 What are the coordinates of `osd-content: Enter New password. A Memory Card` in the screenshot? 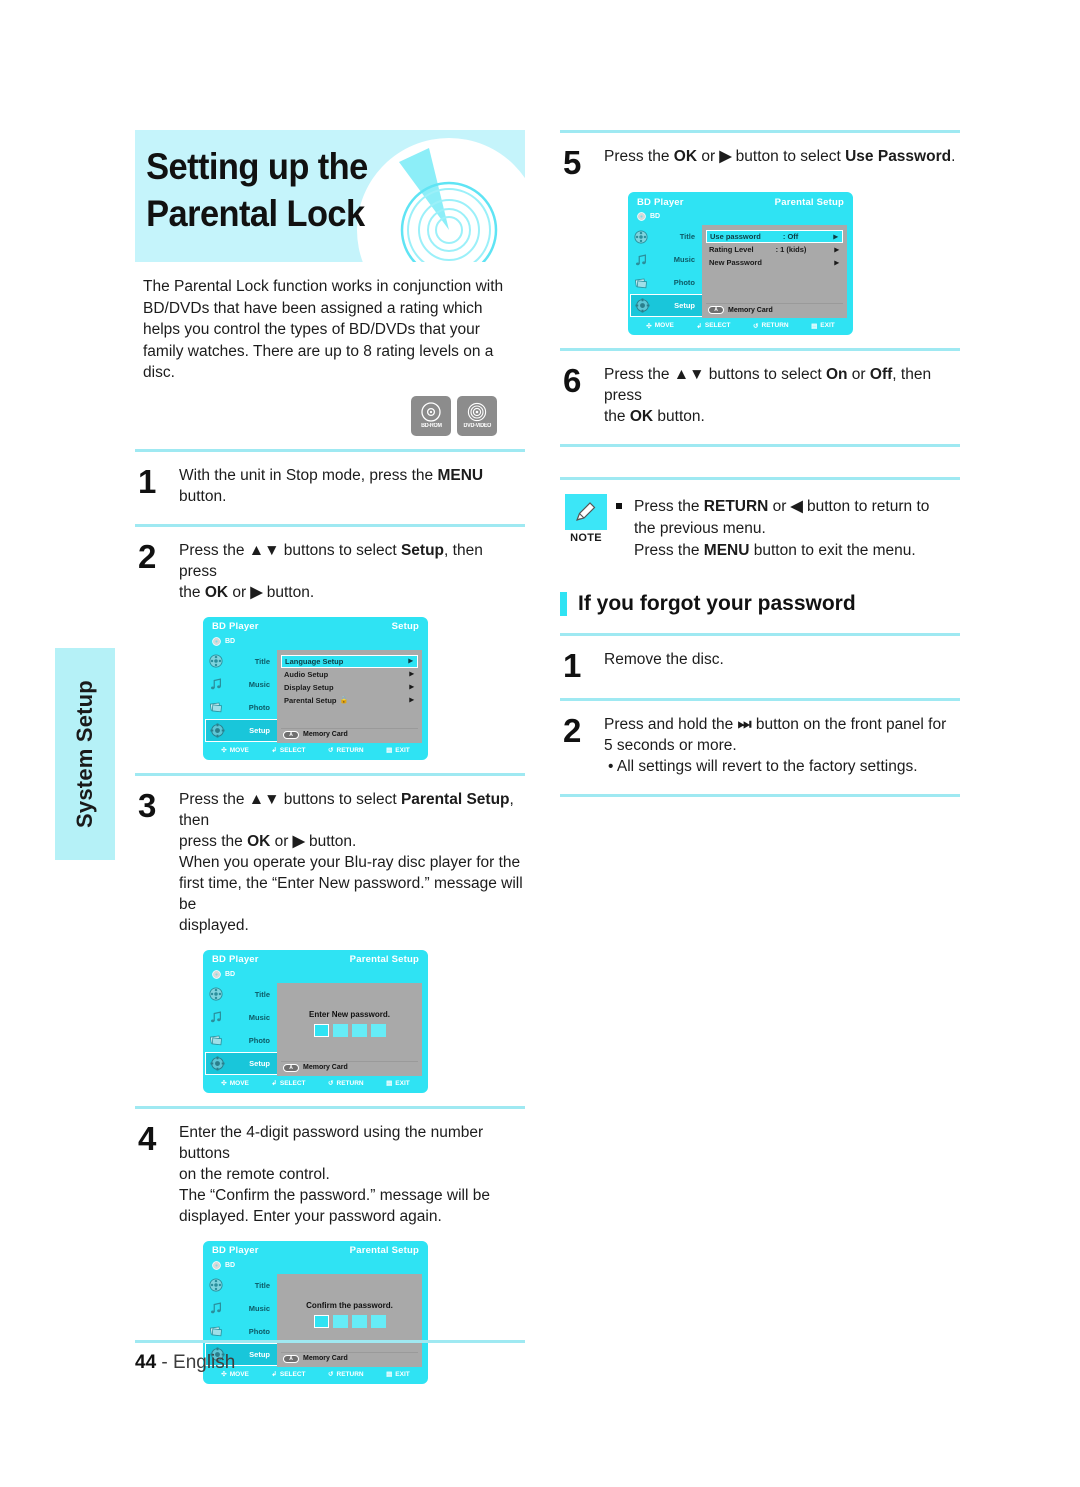 It's located at (349, 1029).